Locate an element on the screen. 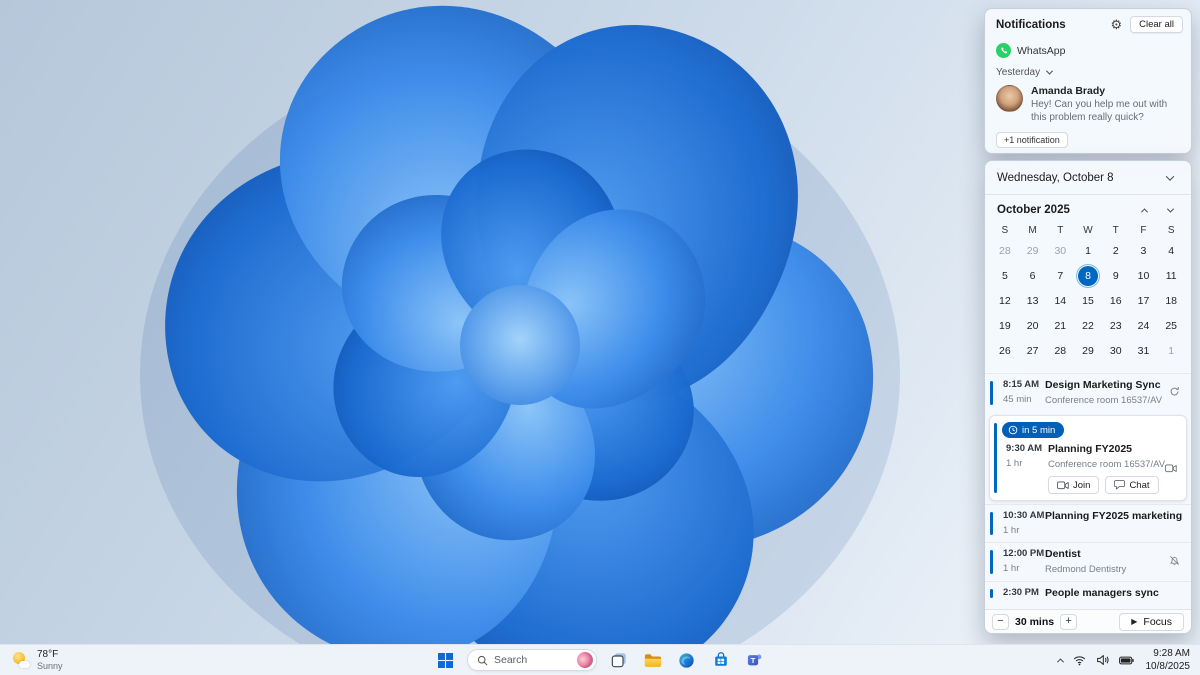  calendar-day: 26 is located at coordinates (1005, 350).